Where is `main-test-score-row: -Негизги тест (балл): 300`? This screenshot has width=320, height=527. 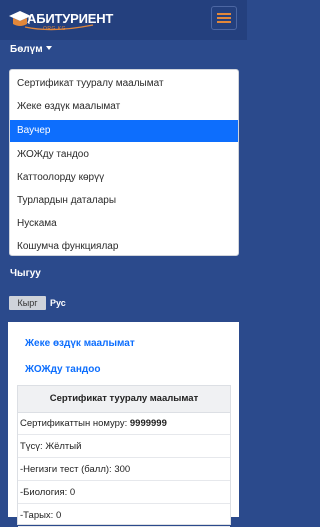 main-test-score-row: -Негизги тест (балл): 300 is located at coordinates (124, 470).